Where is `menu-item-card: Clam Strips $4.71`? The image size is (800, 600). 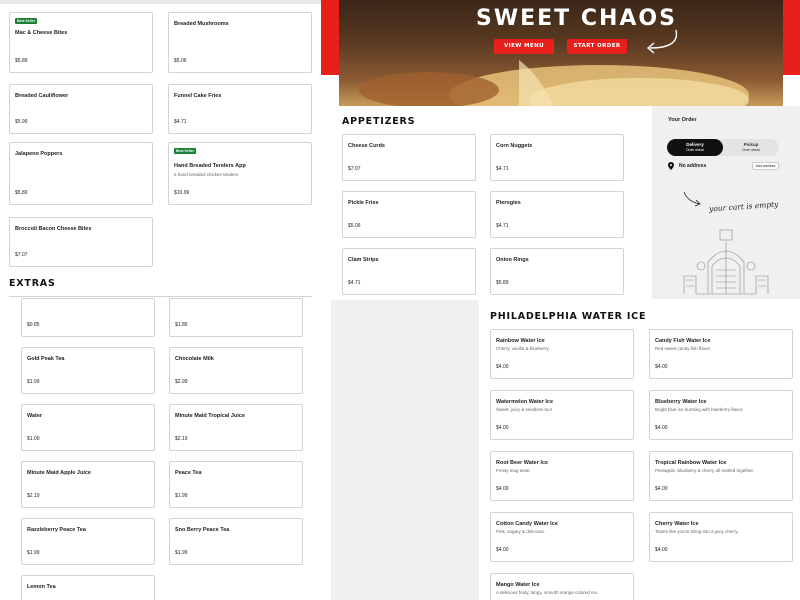 menu-item-card: Clam Strips $4.71 is located at coordinates (409, 271).